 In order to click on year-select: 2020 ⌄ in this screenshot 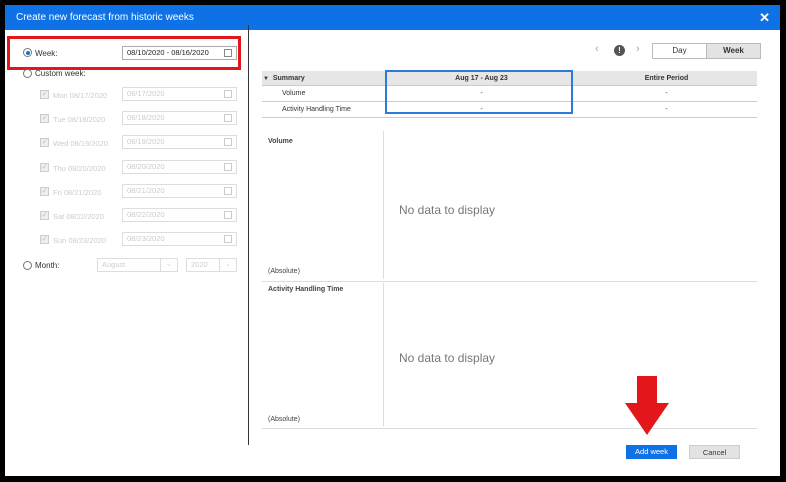, I will do `click(211, 265)`.